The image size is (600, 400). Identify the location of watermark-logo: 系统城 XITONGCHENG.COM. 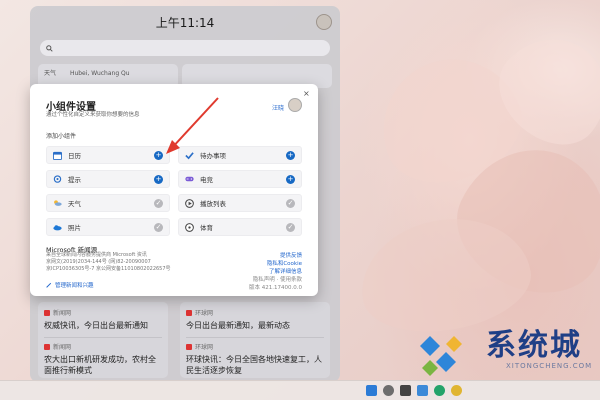
(505, 351).